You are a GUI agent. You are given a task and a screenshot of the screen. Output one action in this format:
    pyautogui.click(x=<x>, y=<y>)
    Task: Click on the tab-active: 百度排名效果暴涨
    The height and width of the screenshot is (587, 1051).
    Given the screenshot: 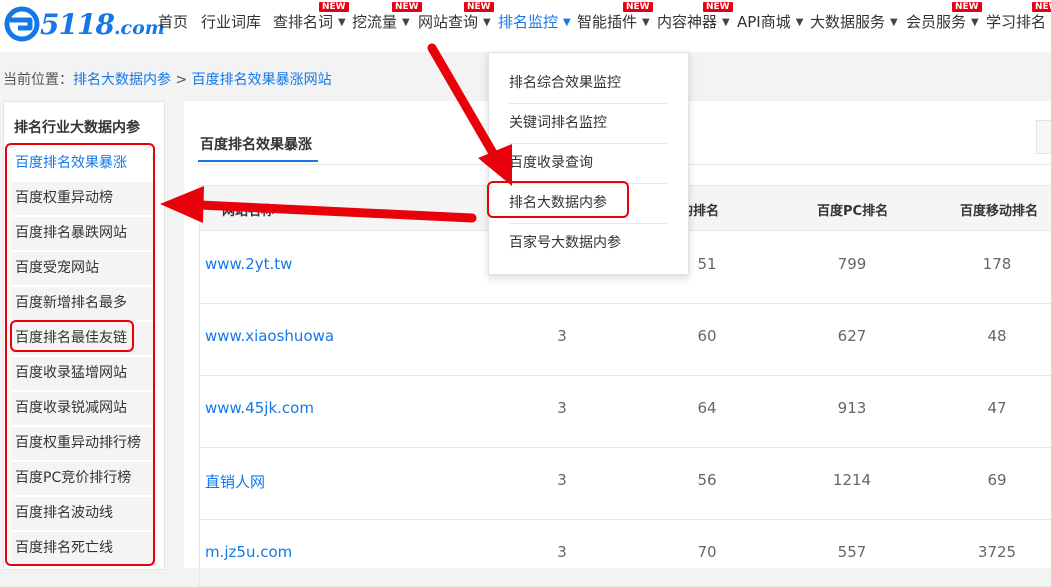 What is the action you would take?
    pyautogui.click(x=256, y=144)
    